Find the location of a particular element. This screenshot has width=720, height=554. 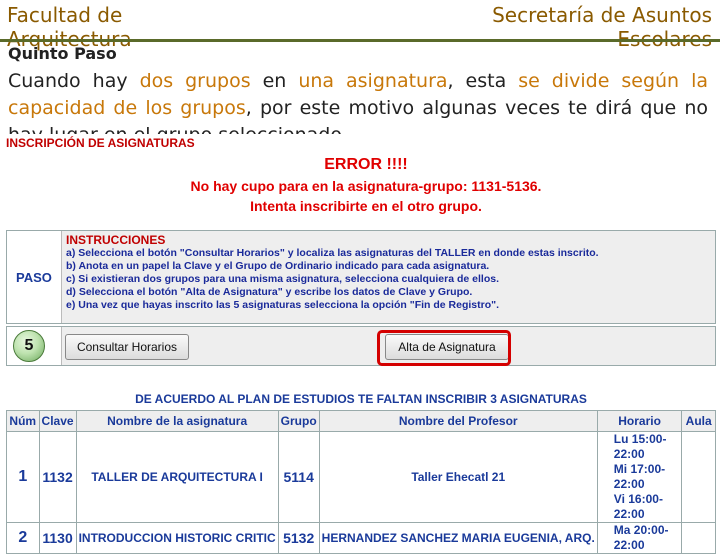

step-row: 5 Consultar Horarios Alta de Asignatura is located at coordinates (361, 346).